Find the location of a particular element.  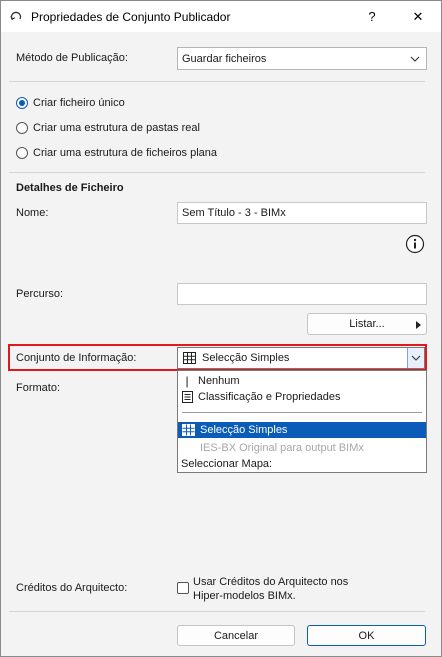

info-set-value: Selecção Simples is located at coordinates (246, 358).